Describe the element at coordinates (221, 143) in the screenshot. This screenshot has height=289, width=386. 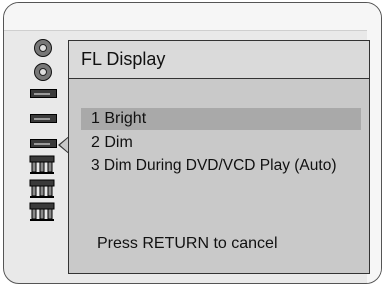
I see `option-dim: 2 Dim` at that location.